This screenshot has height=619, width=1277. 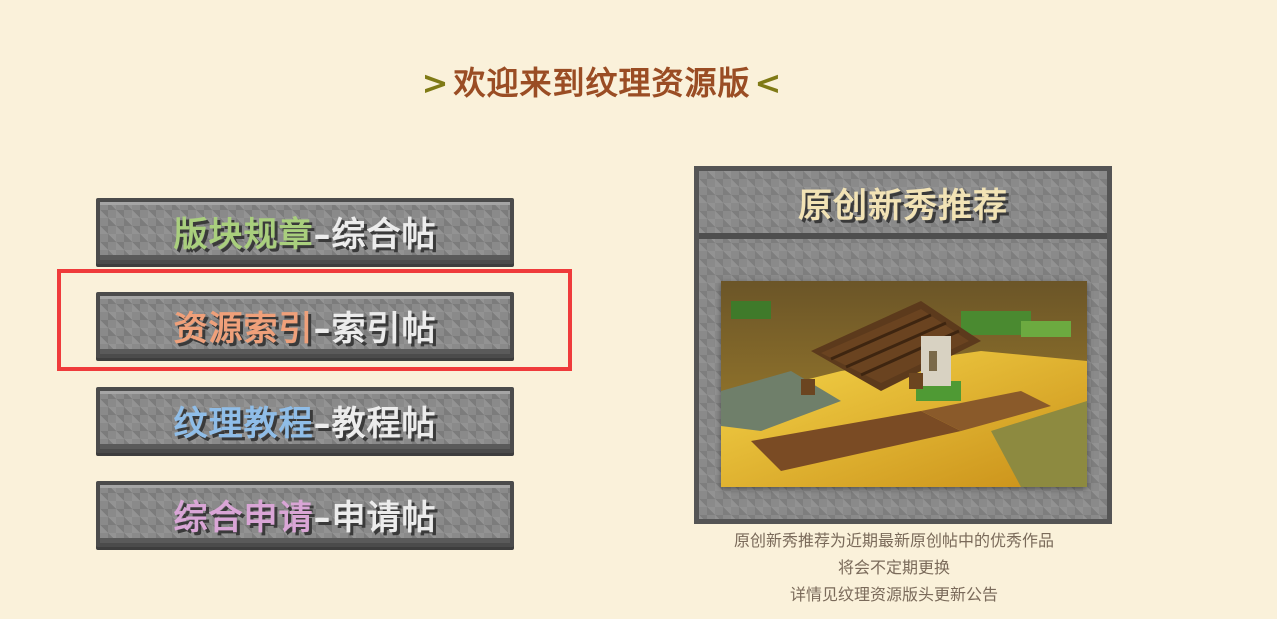 I want to click on title-close-arrow: <, so click(x=768, y=83).